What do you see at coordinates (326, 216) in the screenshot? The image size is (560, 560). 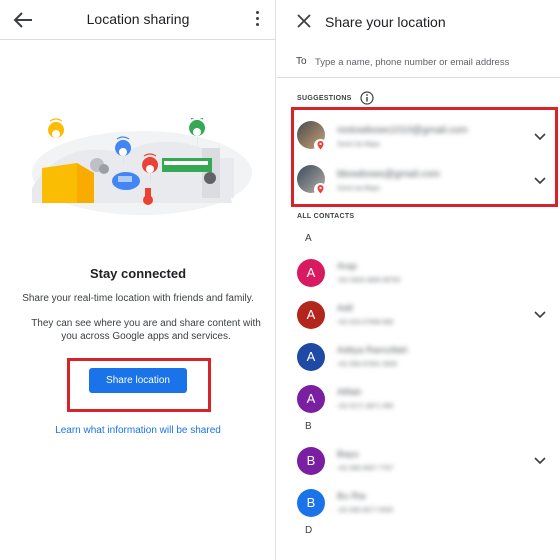 I see `all-contacts-label: ALL CONTACTS` at bounding box center [326, 216].